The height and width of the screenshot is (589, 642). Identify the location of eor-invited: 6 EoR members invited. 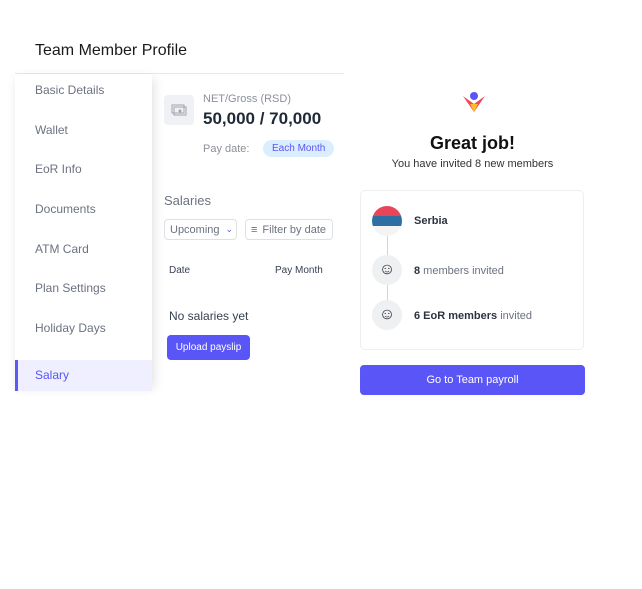
(473, 316).